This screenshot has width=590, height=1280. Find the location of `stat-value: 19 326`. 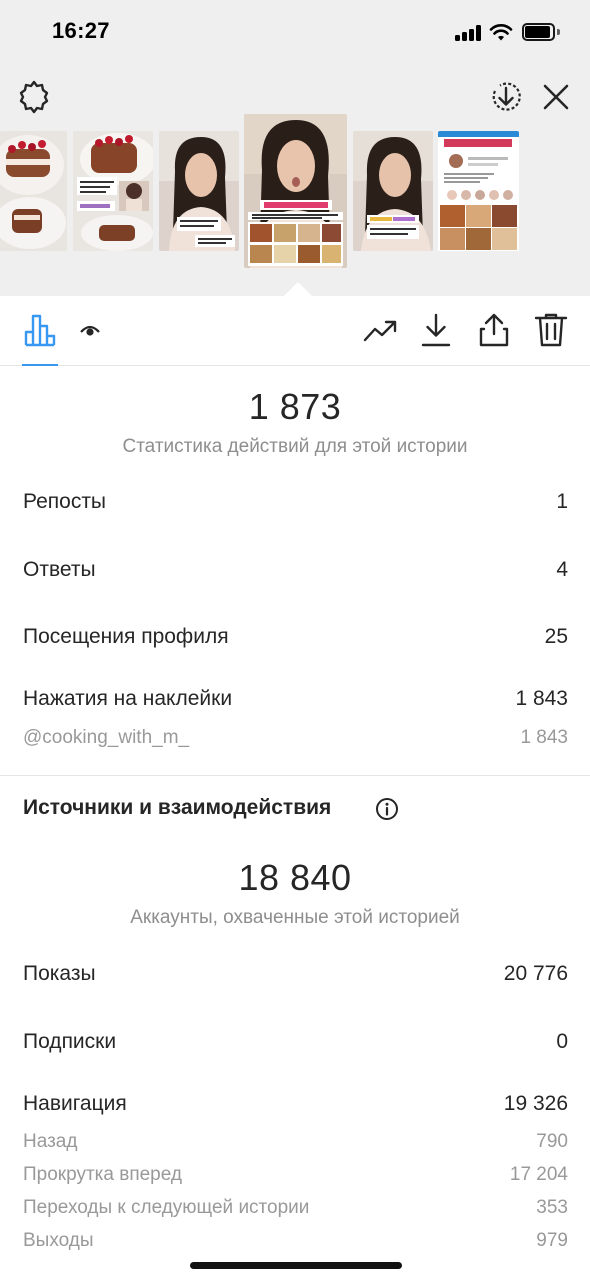

stat-value: 19 326 is located at coordinates (535, 1103).